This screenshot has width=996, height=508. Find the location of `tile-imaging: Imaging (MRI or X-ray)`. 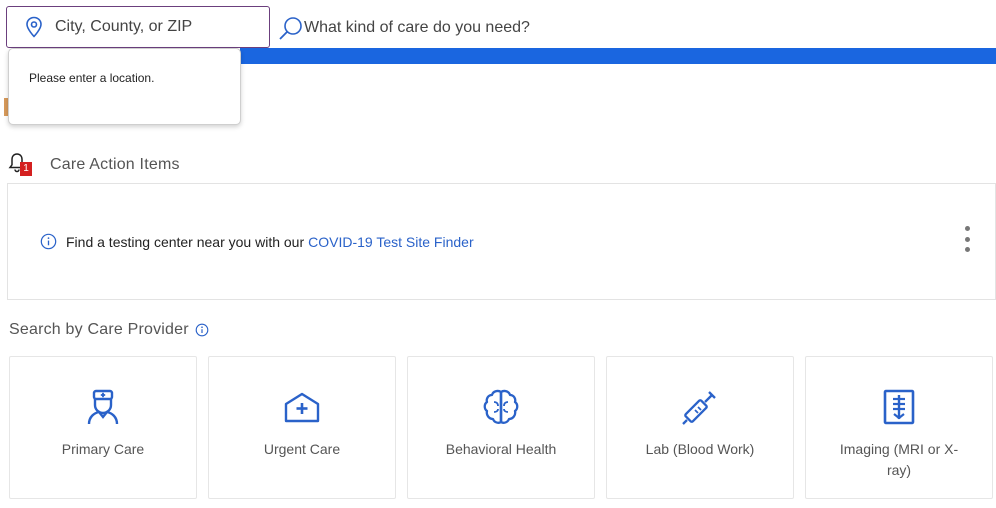

tile-imaging: Imaging (MRI or X-ray) is located at coordinates (899, 427).